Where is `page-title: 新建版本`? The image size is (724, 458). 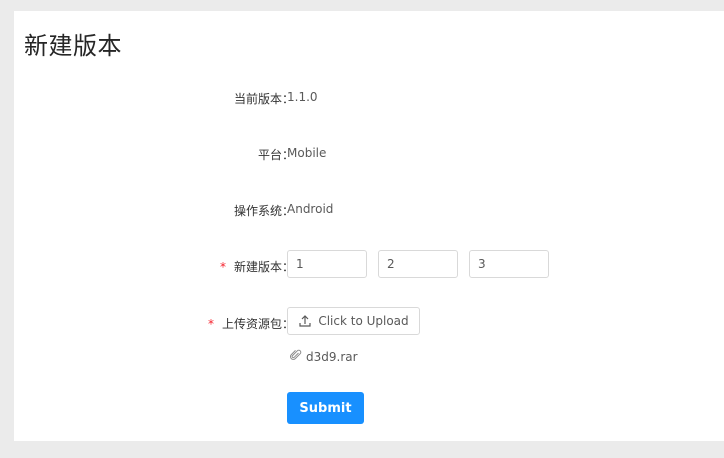
page-title: 新建版本 is located at coordinates (73, 46).